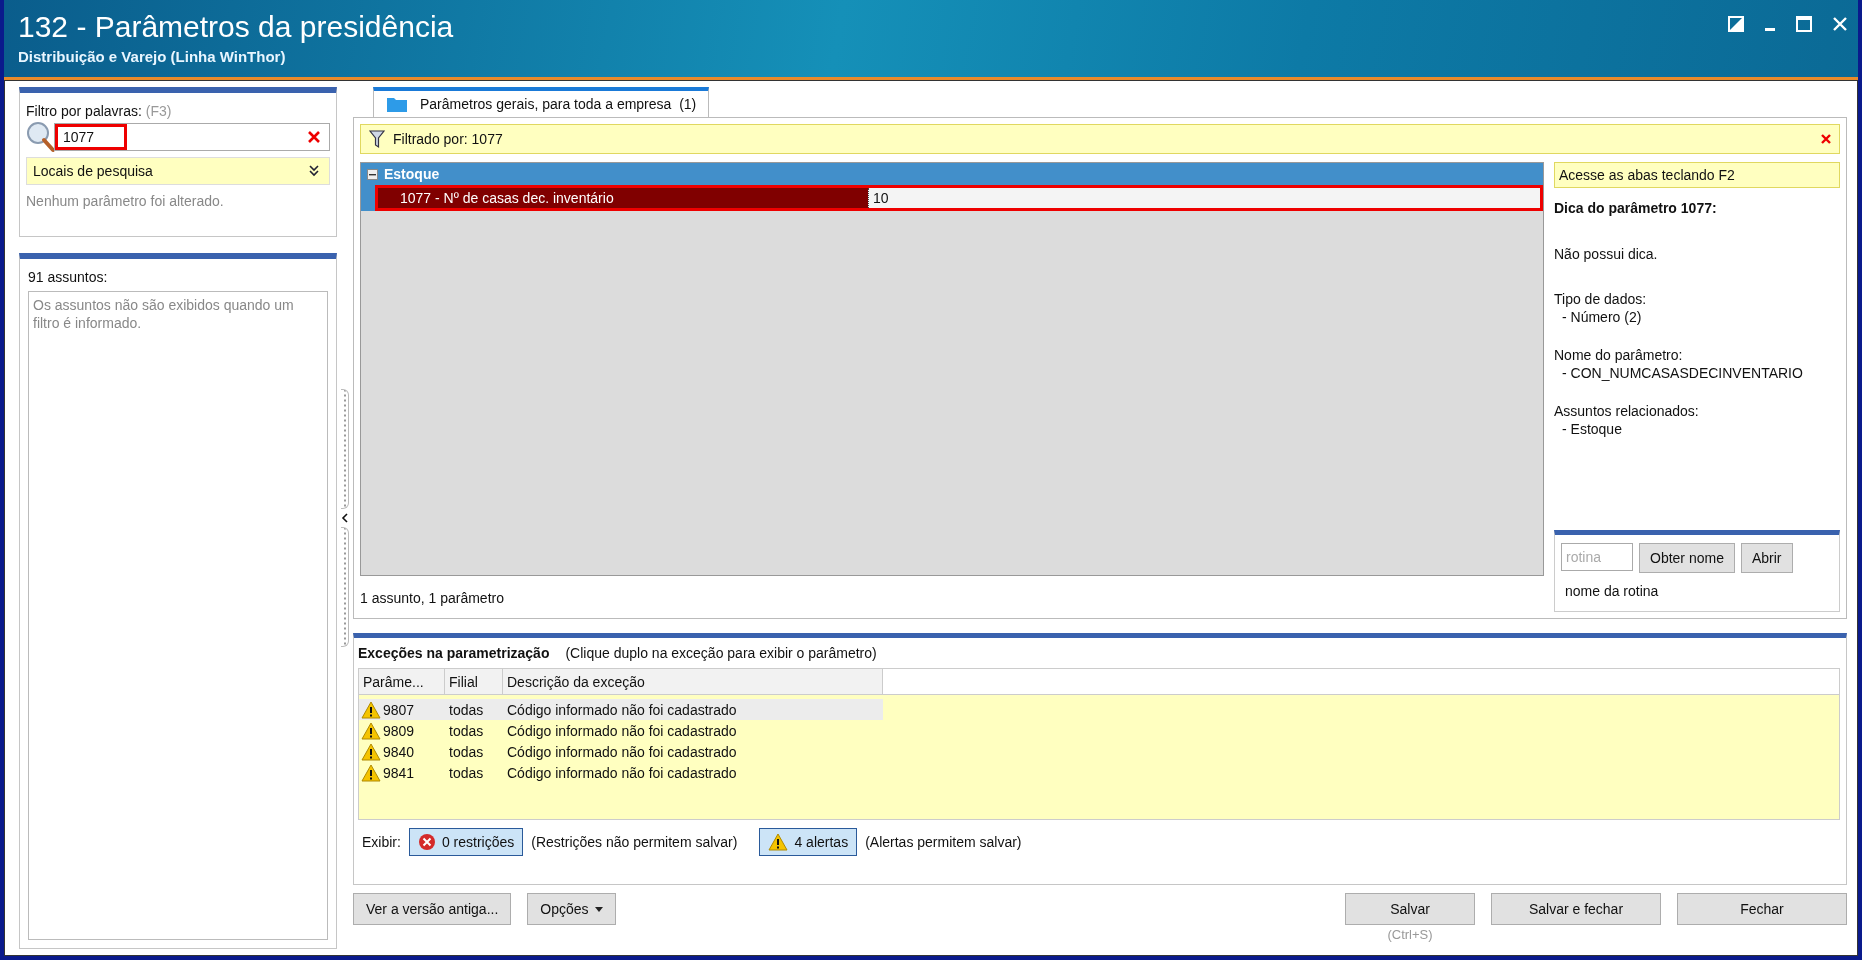  I want to click on status-text: Nenhum parâmetro foi alterado., so click(125, 201).